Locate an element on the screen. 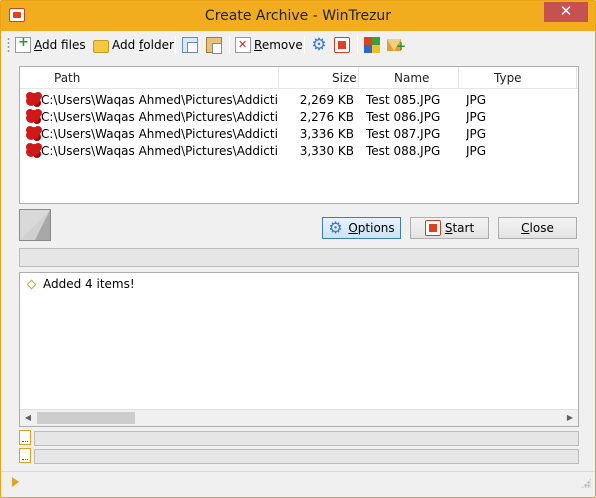 The width and height of the screenshot is (596, 498). column-header-size: Size is located at coordinates (344, 78).